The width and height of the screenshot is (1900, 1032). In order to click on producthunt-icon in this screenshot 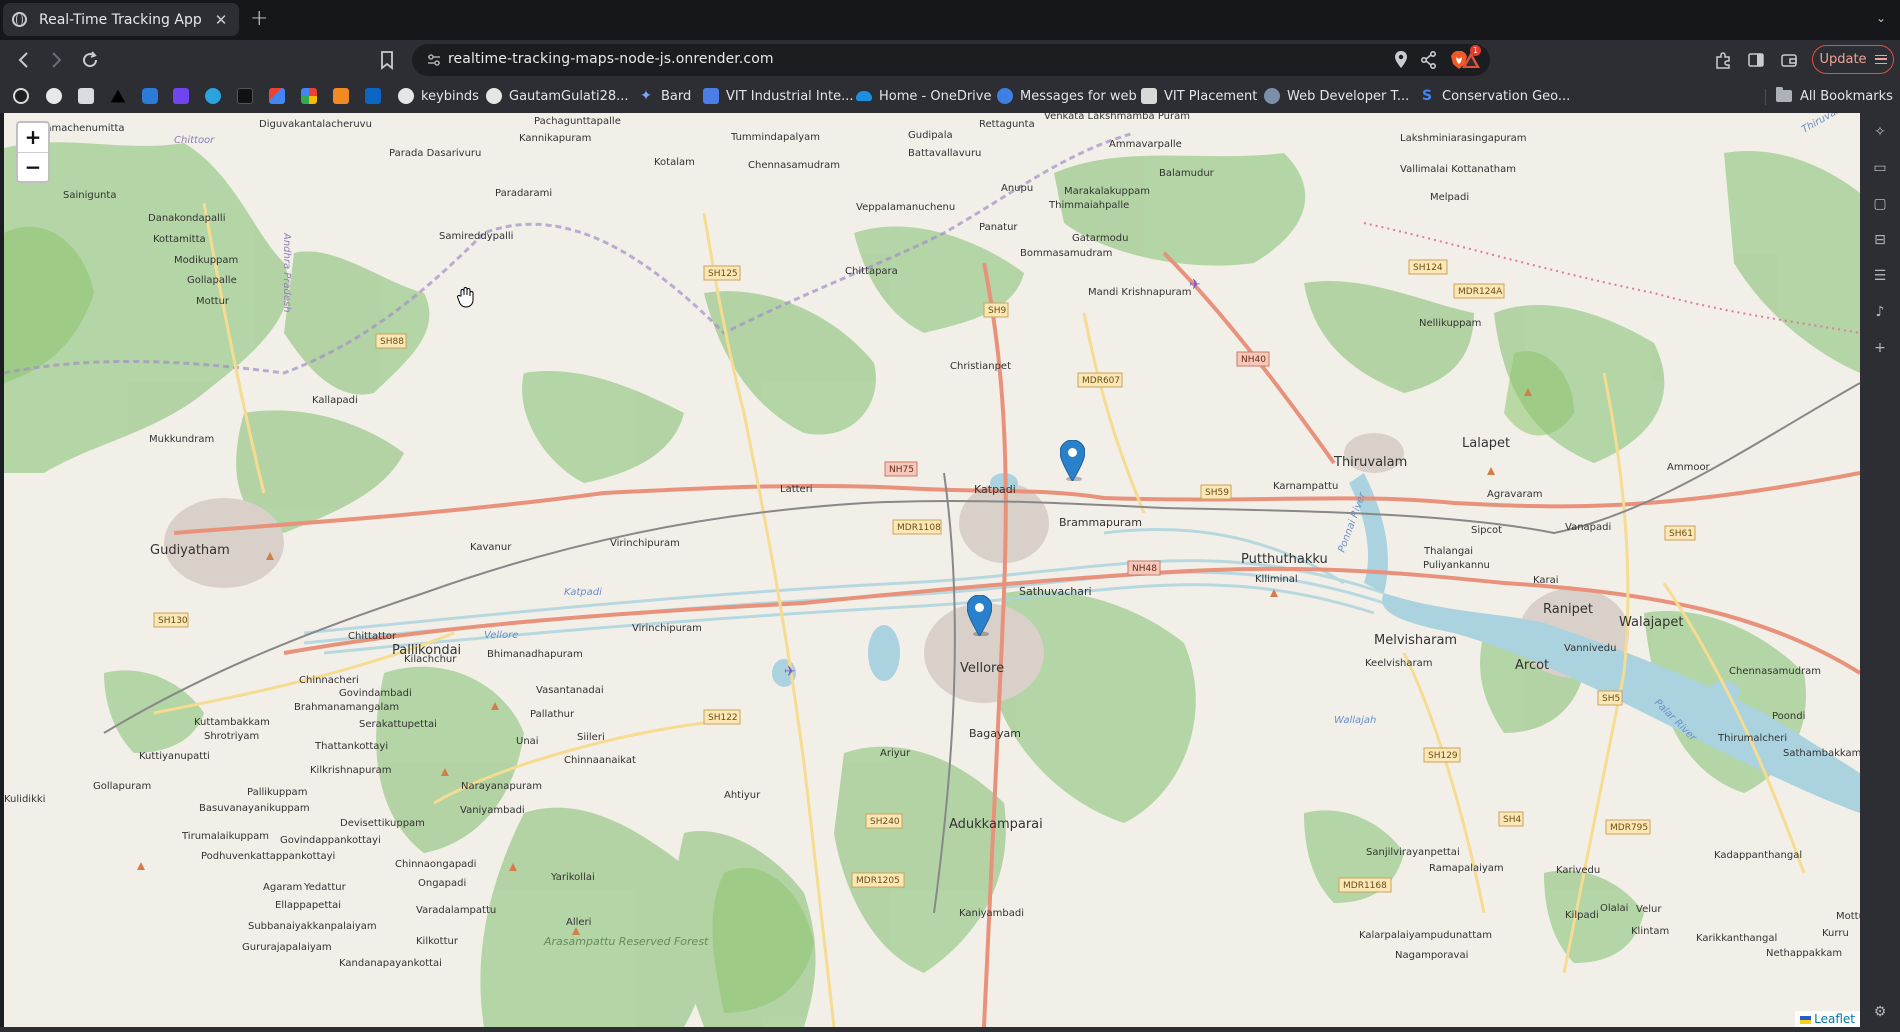, I will do `click(245, 96)`.